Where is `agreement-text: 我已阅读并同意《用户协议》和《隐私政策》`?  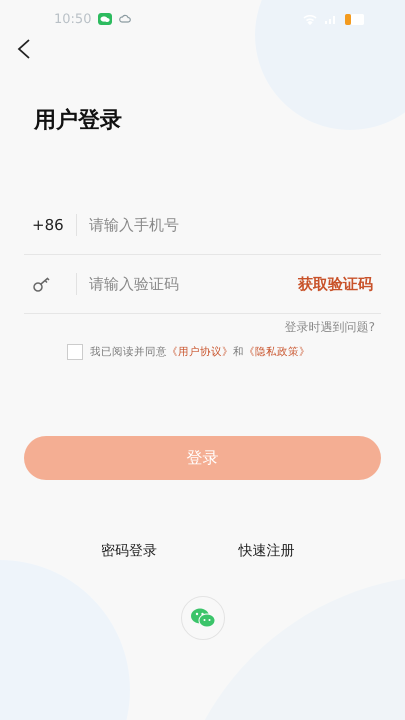
agreement-text: 我已阅读并同意《用户协议》和《隐私政策》 is located at coordinates (200, 352).